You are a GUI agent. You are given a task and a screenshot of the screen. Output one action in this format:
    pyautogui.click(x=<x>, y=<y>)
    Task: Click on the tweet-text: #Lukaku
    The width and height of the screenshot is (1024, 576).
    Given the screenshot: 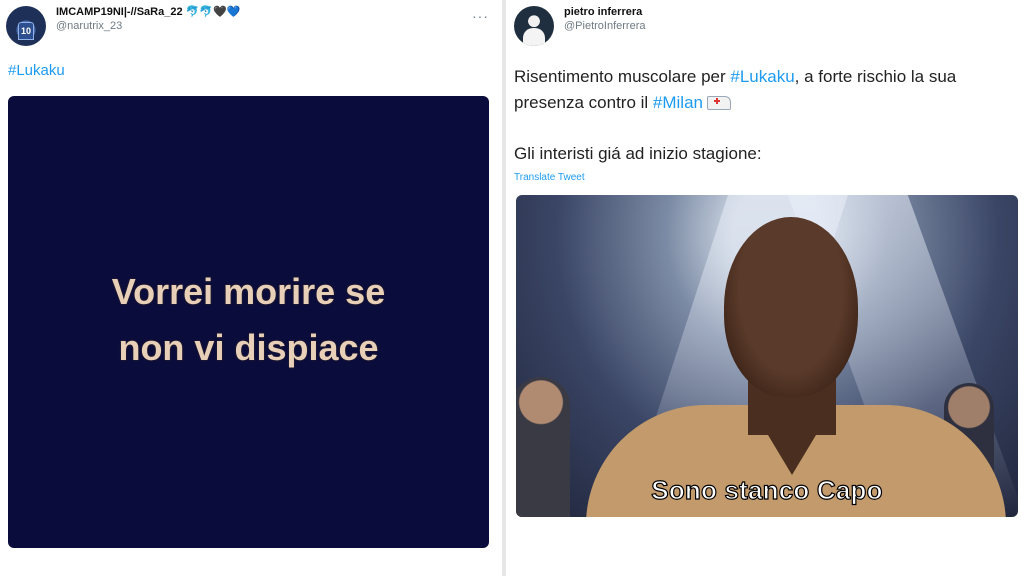 What is the action you would take?
    pyautogui.click(x=36, y=70)
    